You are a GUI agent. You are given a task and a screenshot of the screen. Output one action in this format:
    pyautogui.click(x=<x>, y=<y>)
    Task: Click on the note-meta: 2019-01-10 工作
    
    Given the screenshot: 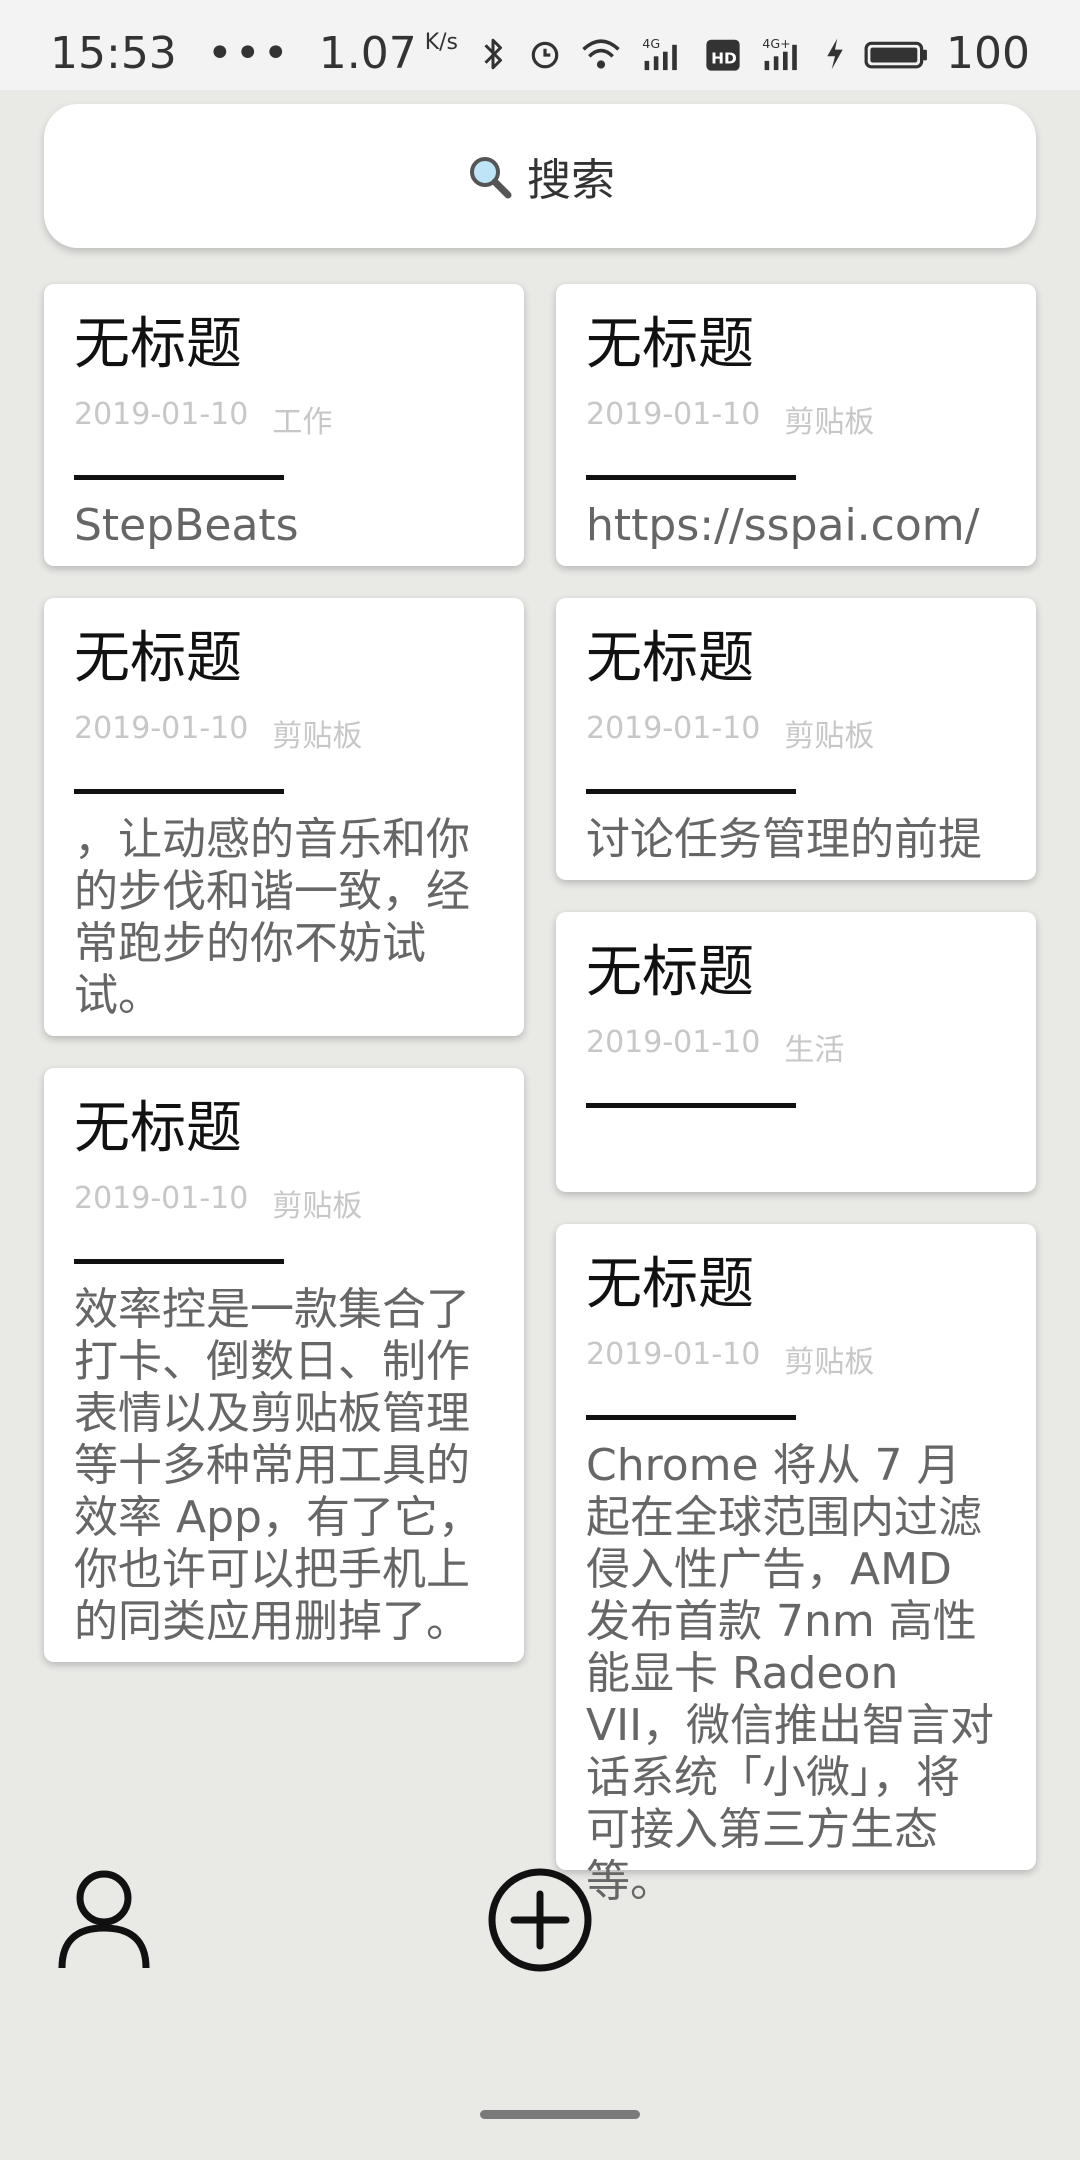 What is the action you would take?
    pyautogui.click(x=284, y=419)
    